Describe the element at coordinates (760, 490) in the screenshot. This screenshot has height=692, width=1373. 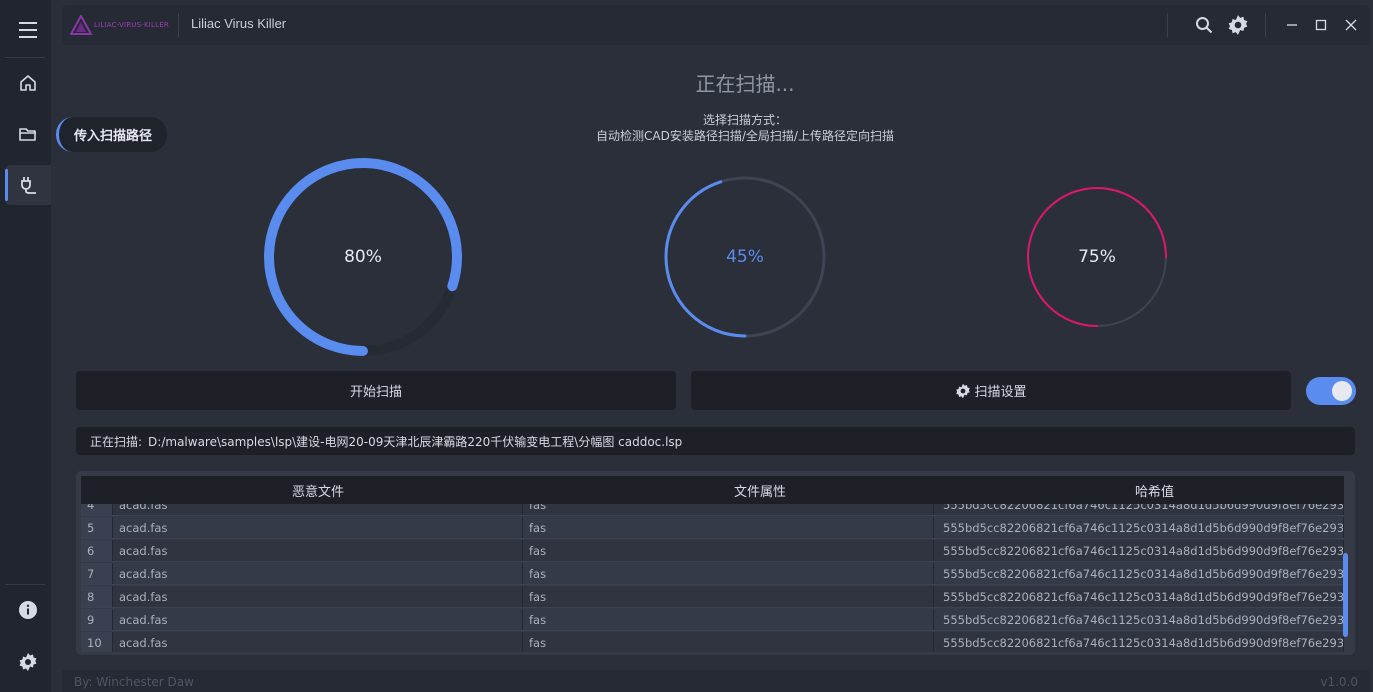
I see `column-header-attr: 文件属性` at that location.